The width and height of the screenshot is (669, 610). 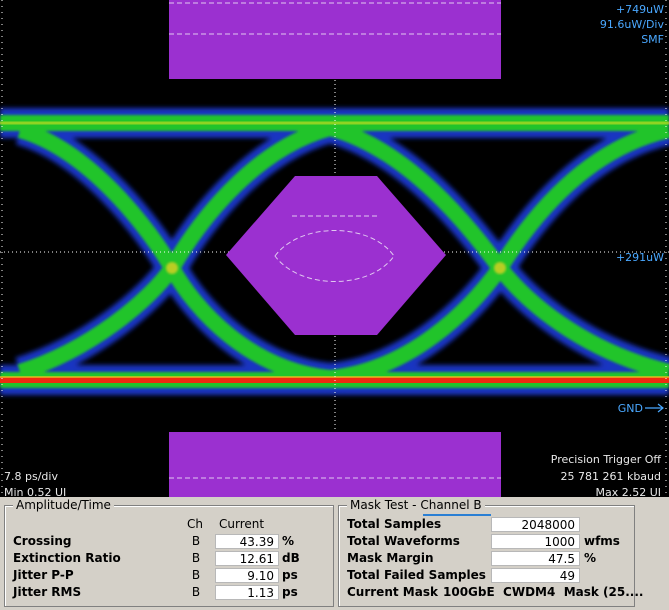 What do you see at coordinates (631, 24) in the screenshot?
I see `scale-div-label: 91.6uW/Div` at bounding box center [631, 24].